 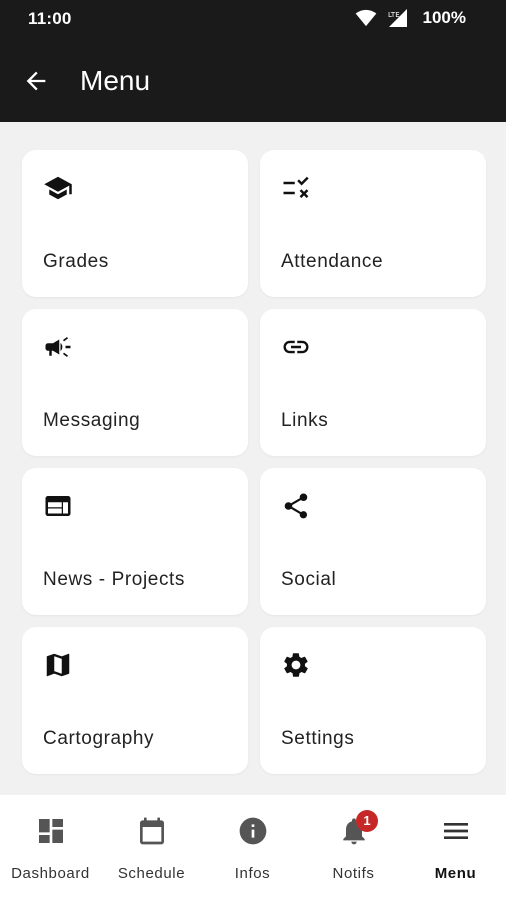 I want to click on network-type-label: LTE, so click(x=394, y=15).